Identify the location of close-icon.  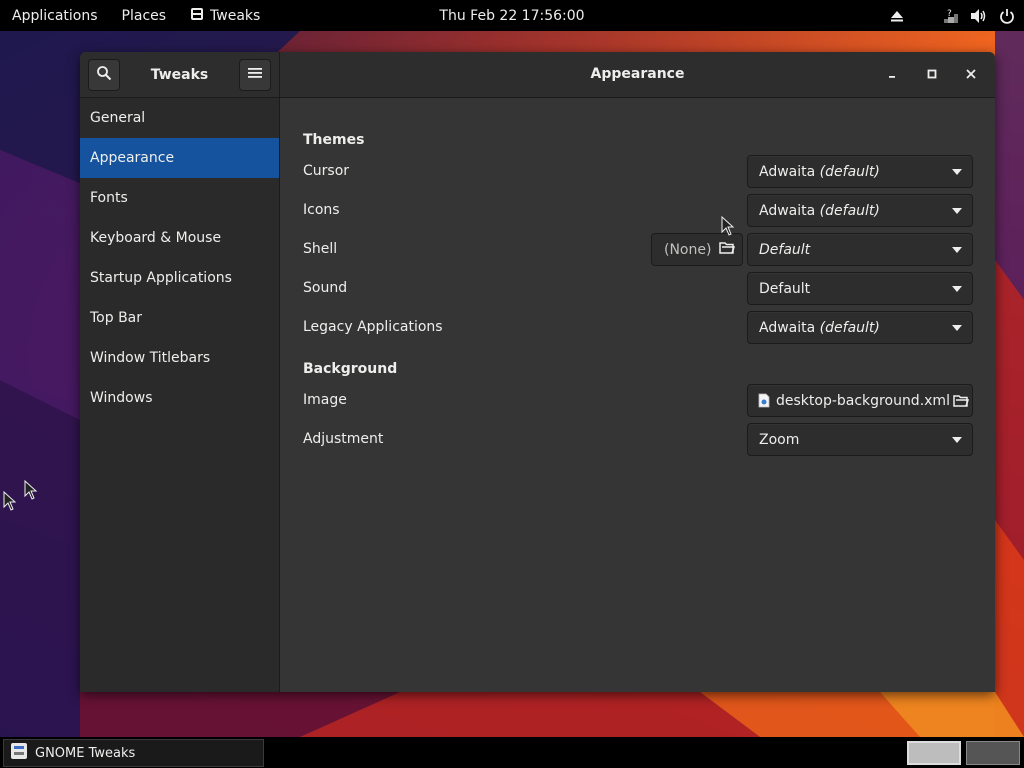
(971, 75).